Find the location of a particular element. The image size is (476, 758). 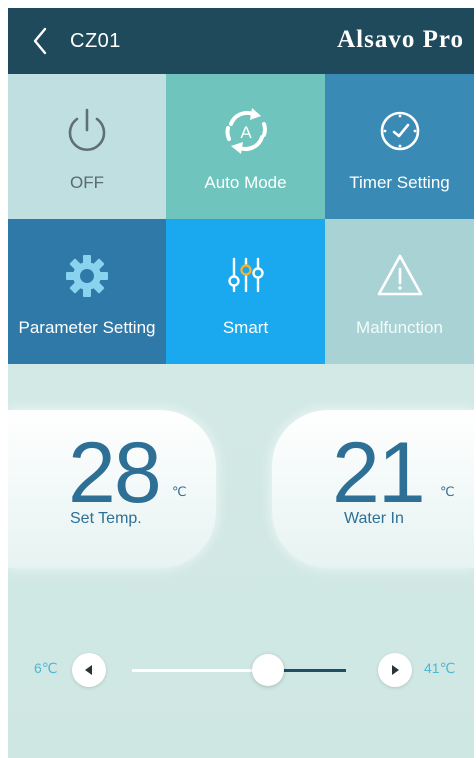

smart-button: Smart is located at coordinates (245, 291).